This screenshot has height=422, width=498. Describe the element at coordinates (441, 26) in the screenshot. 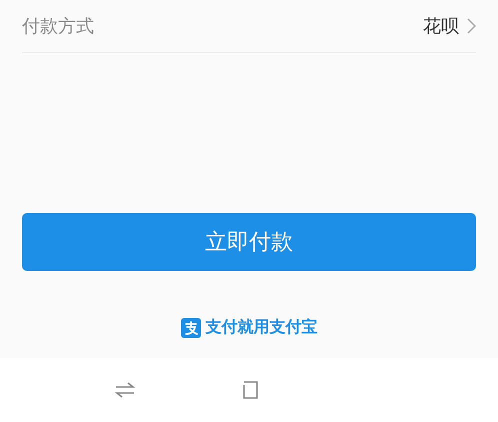

I see `payment-method-value: 花呗` at that location.